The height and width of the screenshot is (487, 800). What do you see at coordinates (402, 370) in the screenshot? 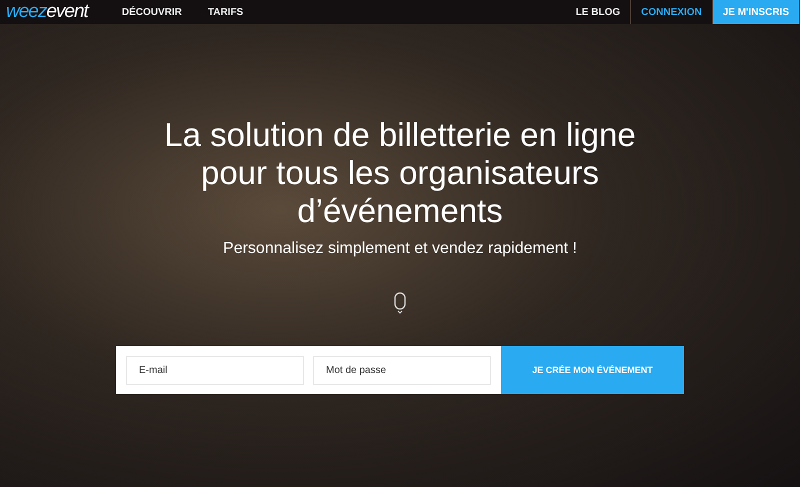
I see `password-field: Mot de passe` at bounding box center [402, 370].